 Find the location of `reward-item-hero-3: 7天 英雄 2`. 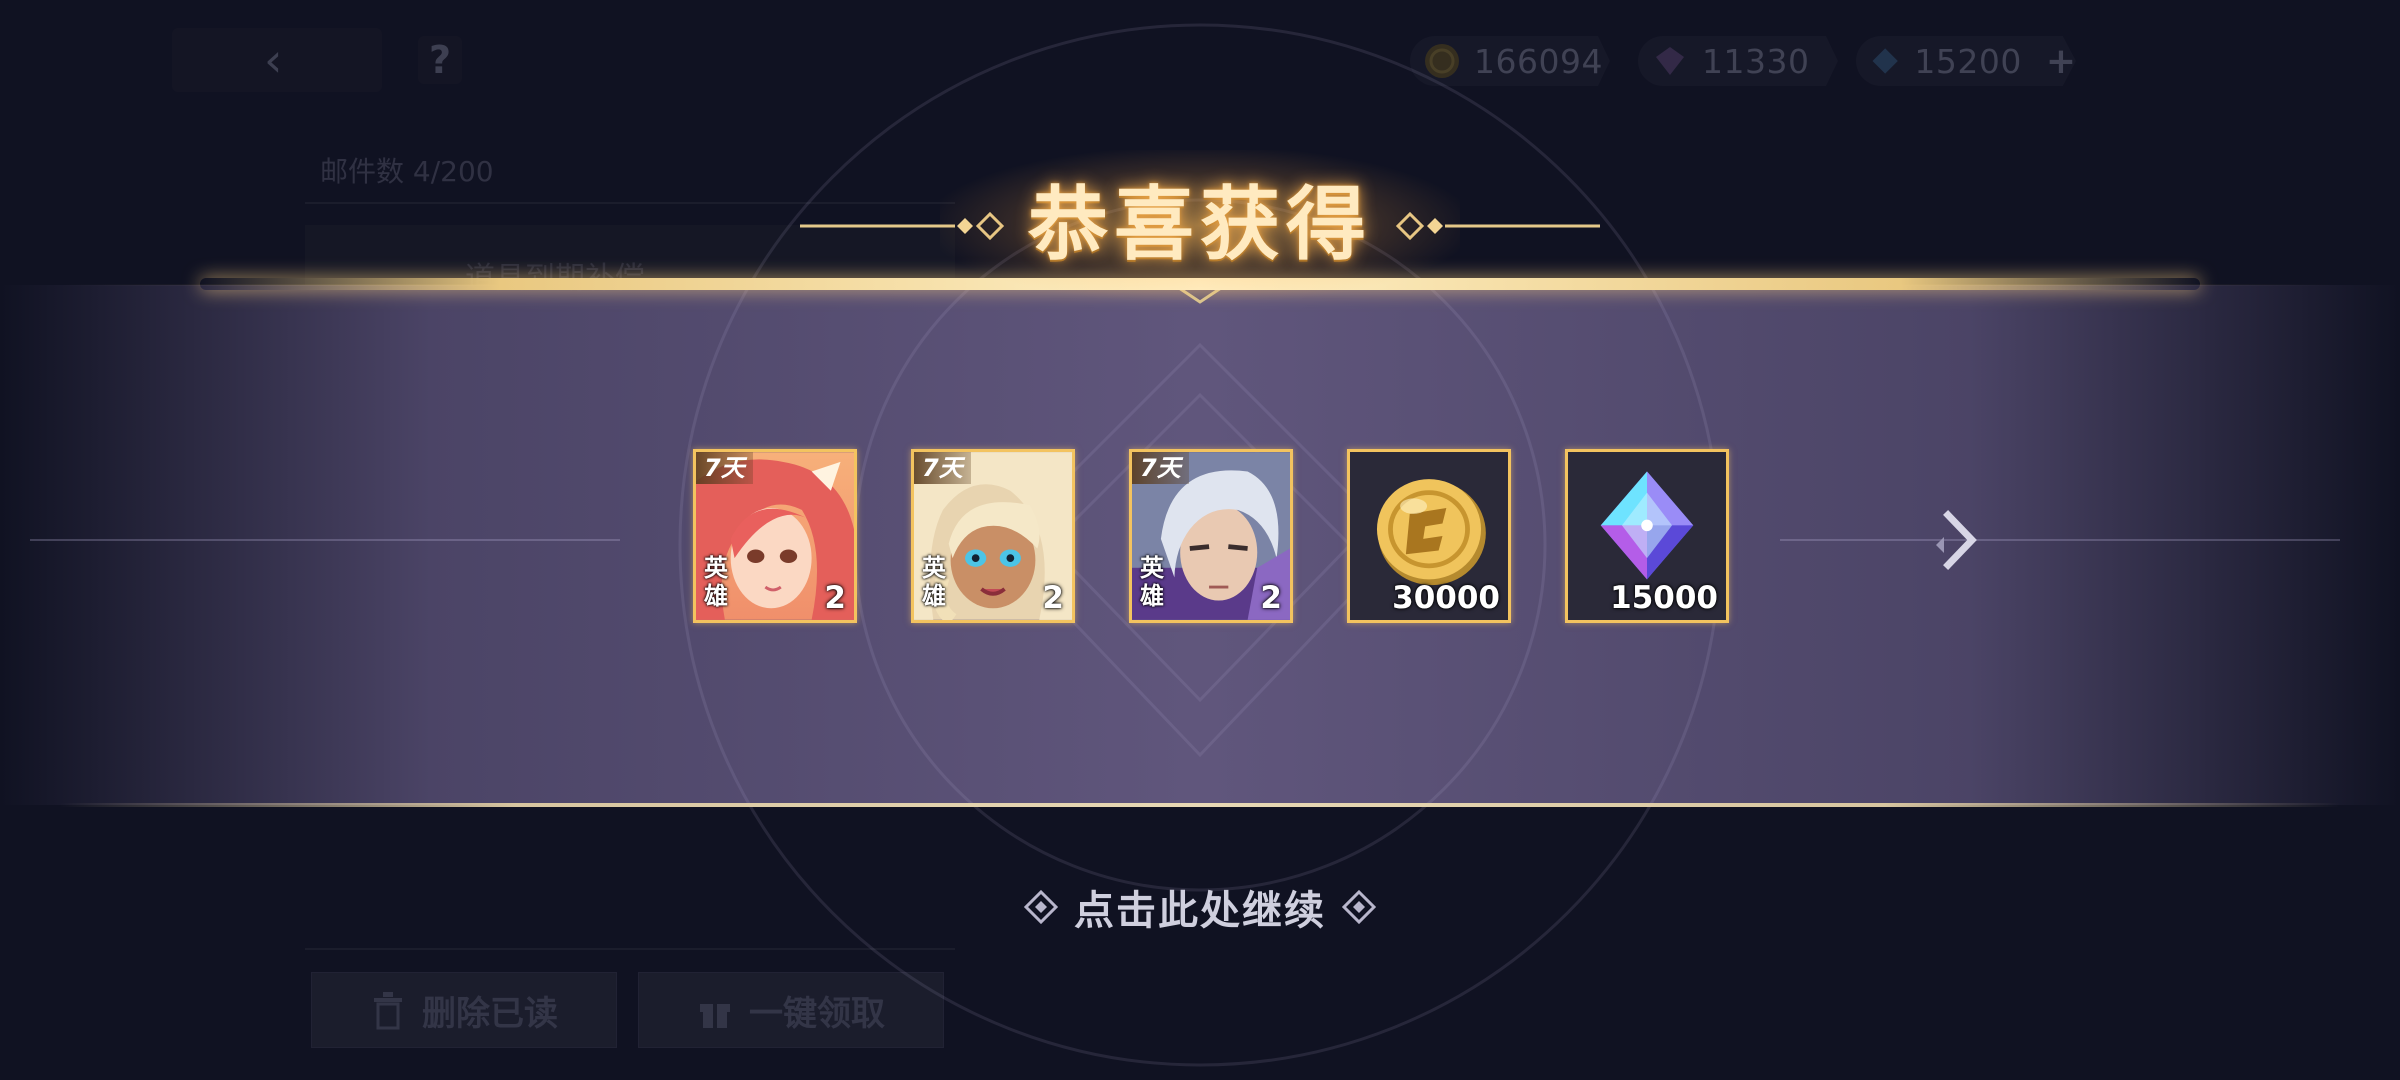

reward-item-hero-3: 7天 英雄 2 is located at coordinates (1211, 536).